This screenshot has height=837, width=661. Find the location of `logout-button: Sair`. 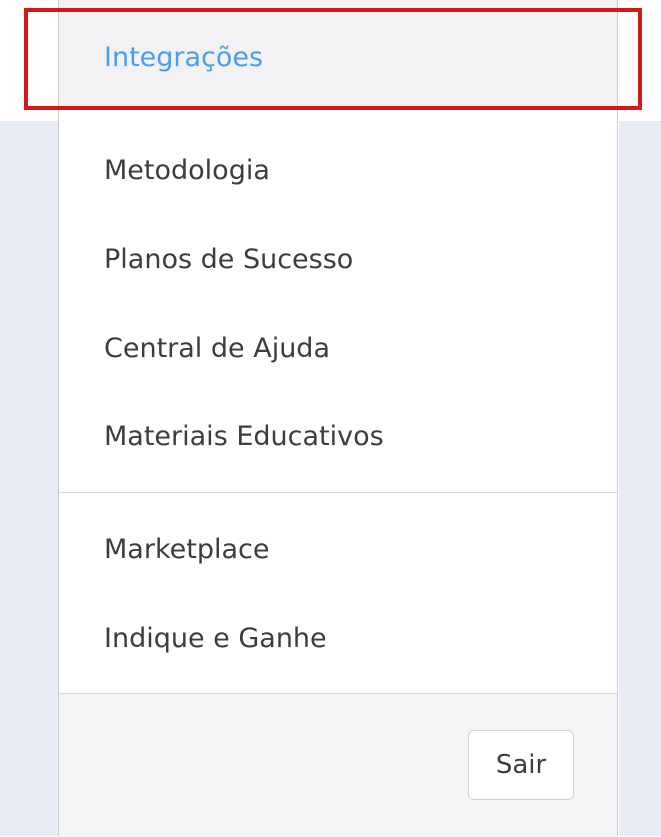

logout-button: Sair is located at coordinates (521, 765).